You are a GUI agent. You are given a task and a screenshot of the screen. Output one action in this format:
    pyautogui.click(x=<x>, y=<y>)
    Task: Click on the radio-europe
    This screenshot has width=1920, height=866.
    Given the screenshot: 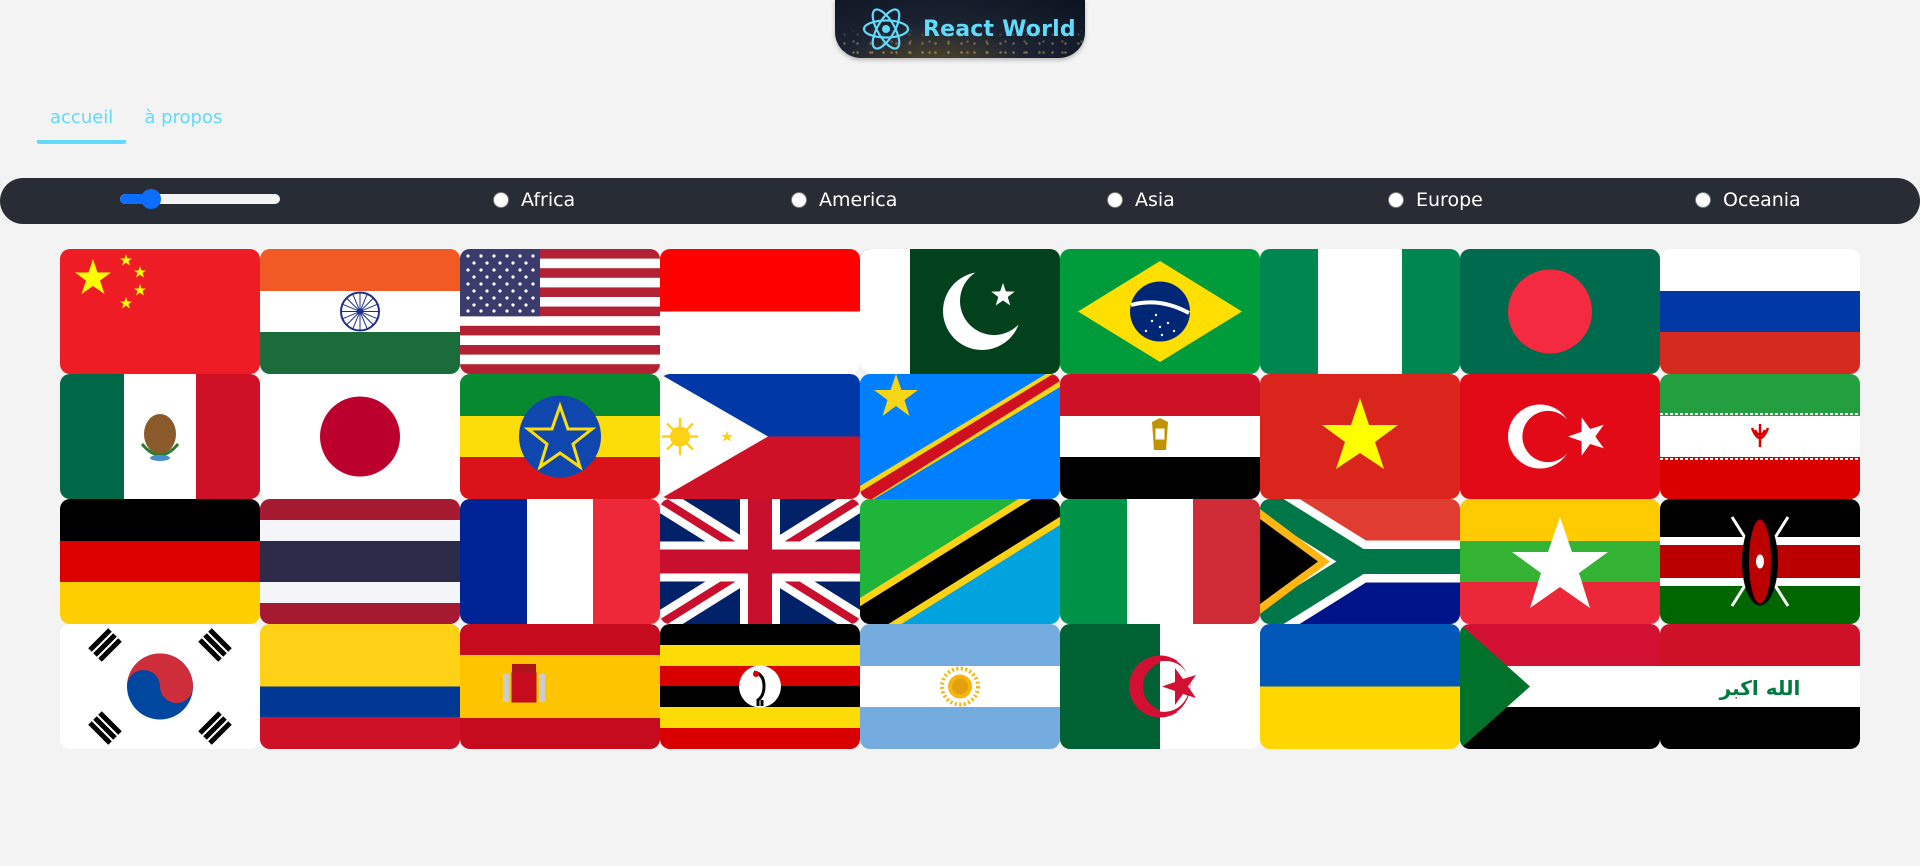 What is the action you would take?
    pyautogui.click(x=1396, y=200)
    